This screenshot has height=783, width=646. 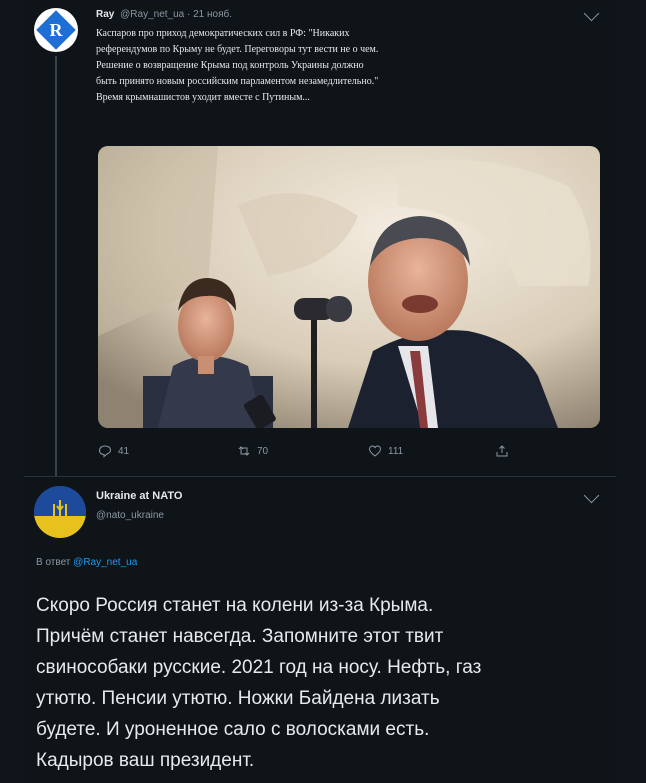 What do you see at coordinates (631, 391) in the screenshot?
I see `right-sidebar` at bounding box center [631, 391].